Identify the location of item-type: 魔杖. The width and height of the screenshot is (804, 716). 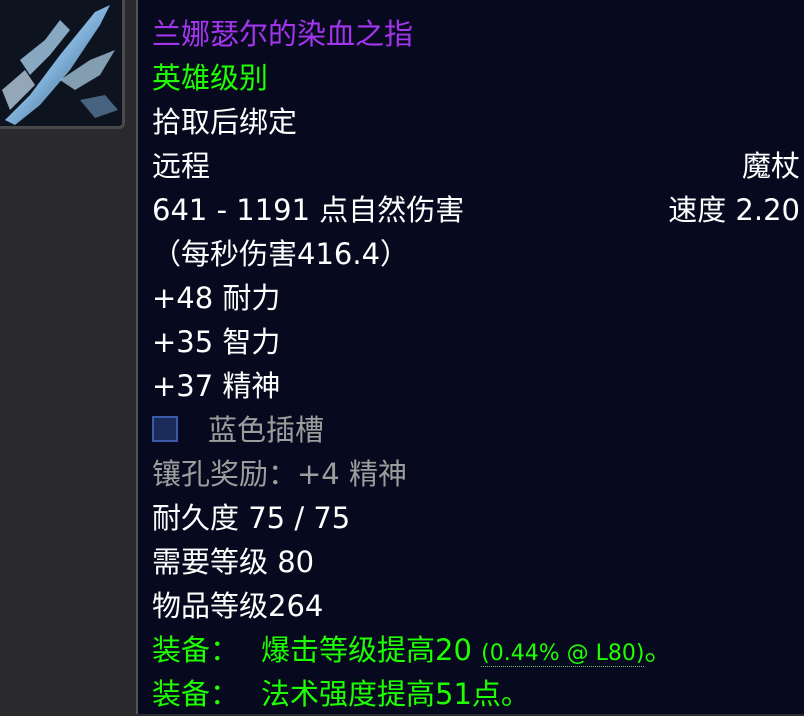
(770, 166).